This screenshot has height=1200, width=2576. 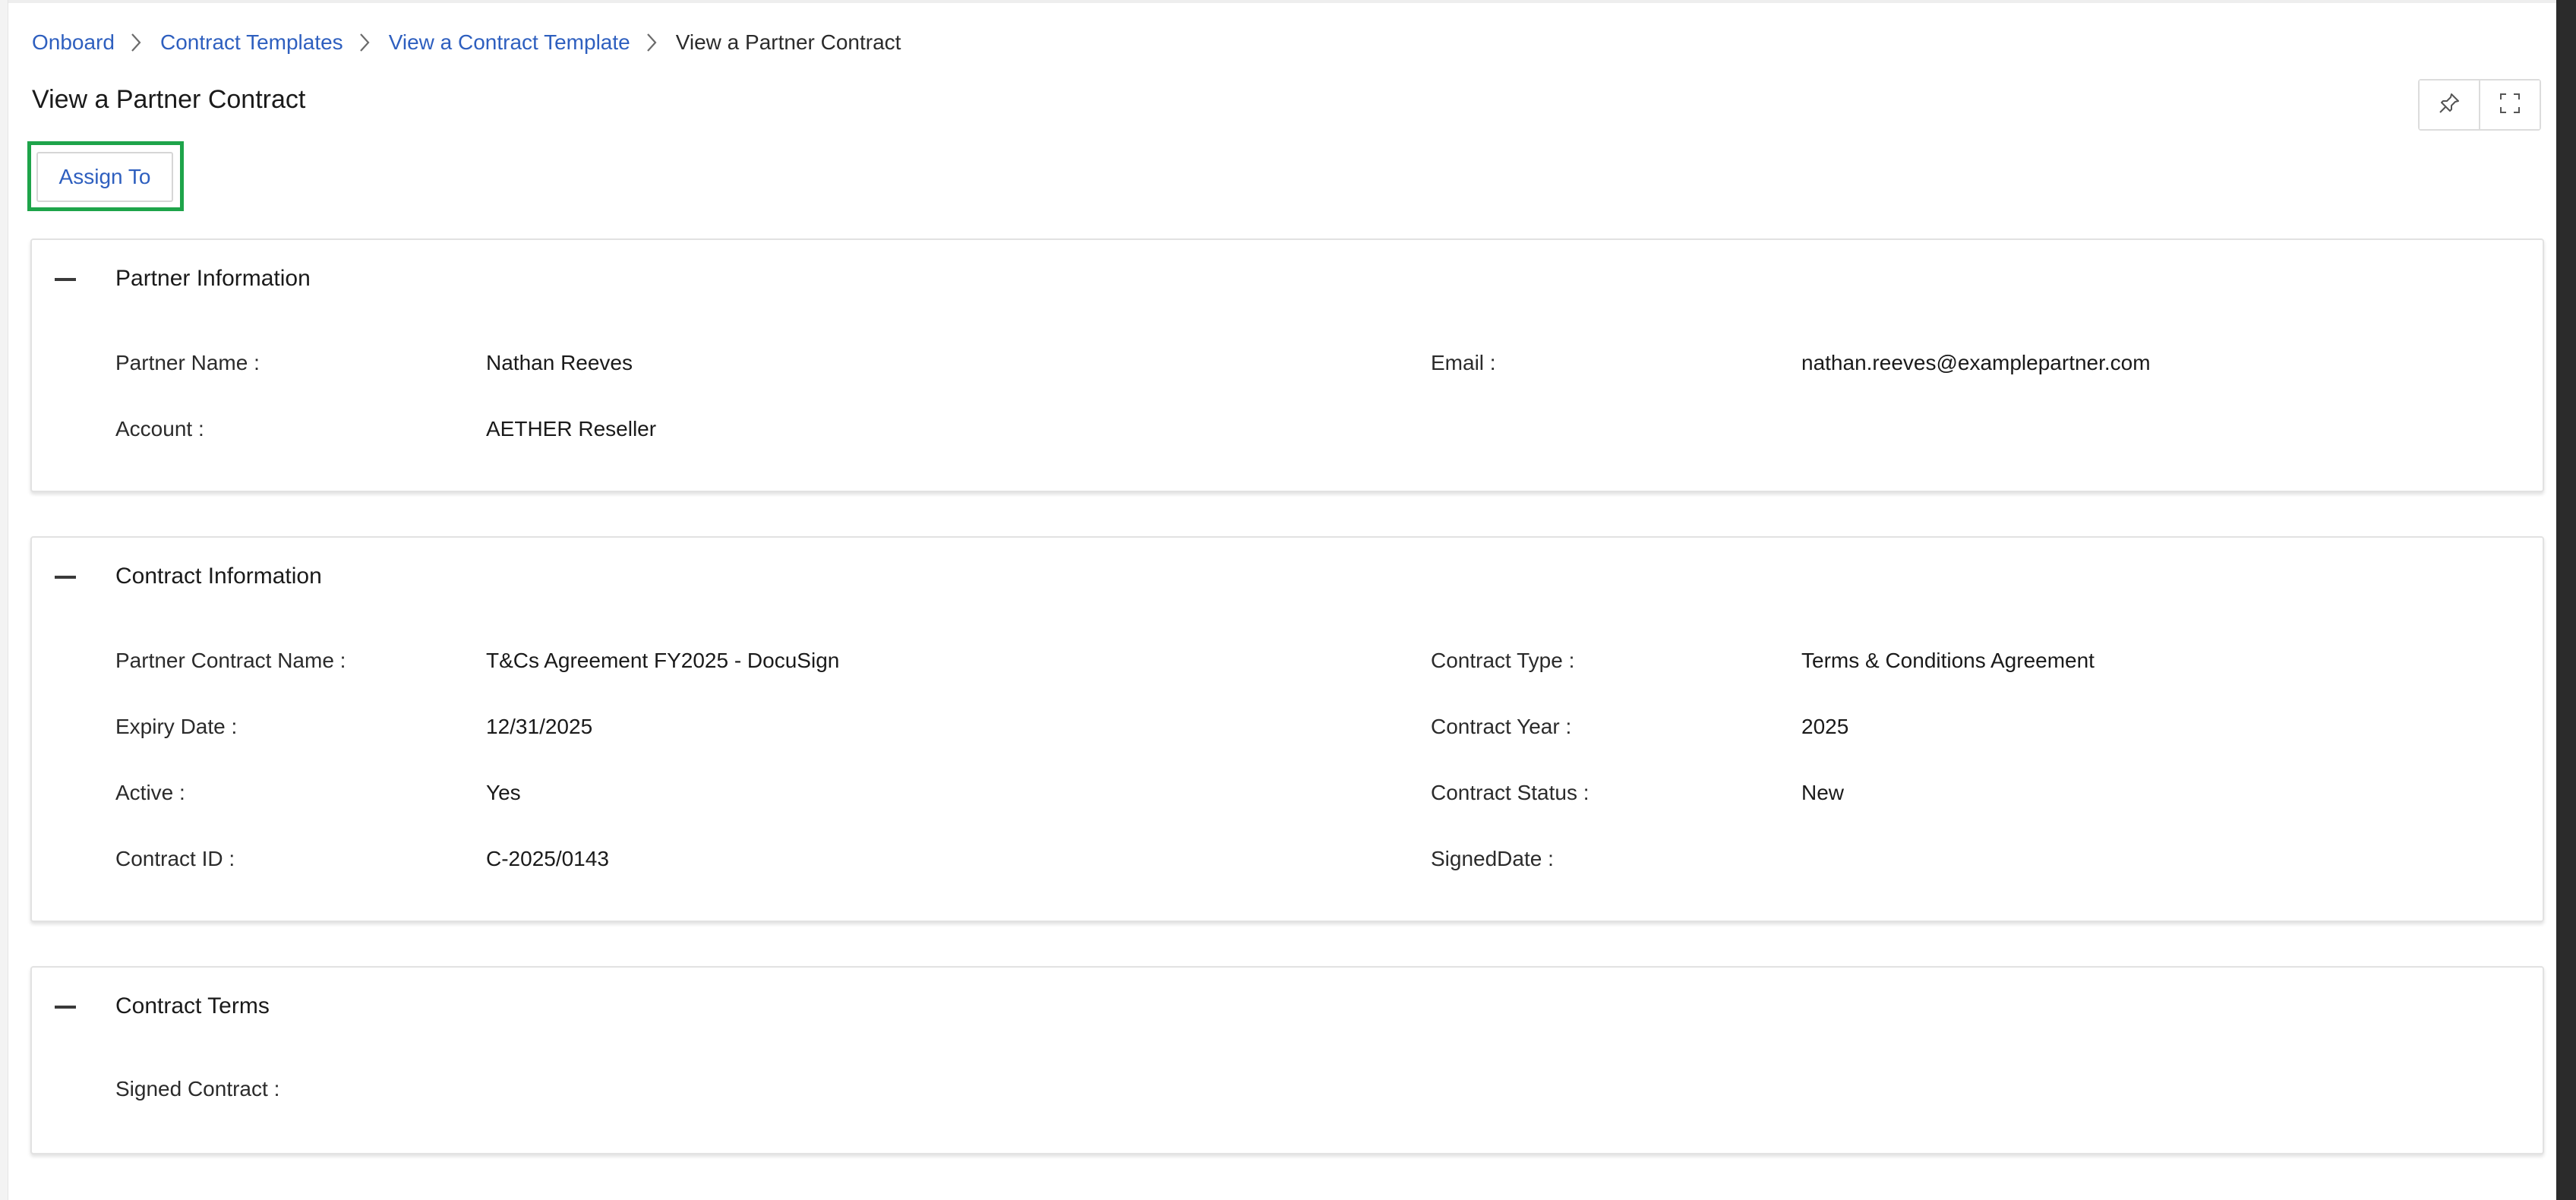 I want to click on fullscreen-icon, so click(x=2510, y=105).